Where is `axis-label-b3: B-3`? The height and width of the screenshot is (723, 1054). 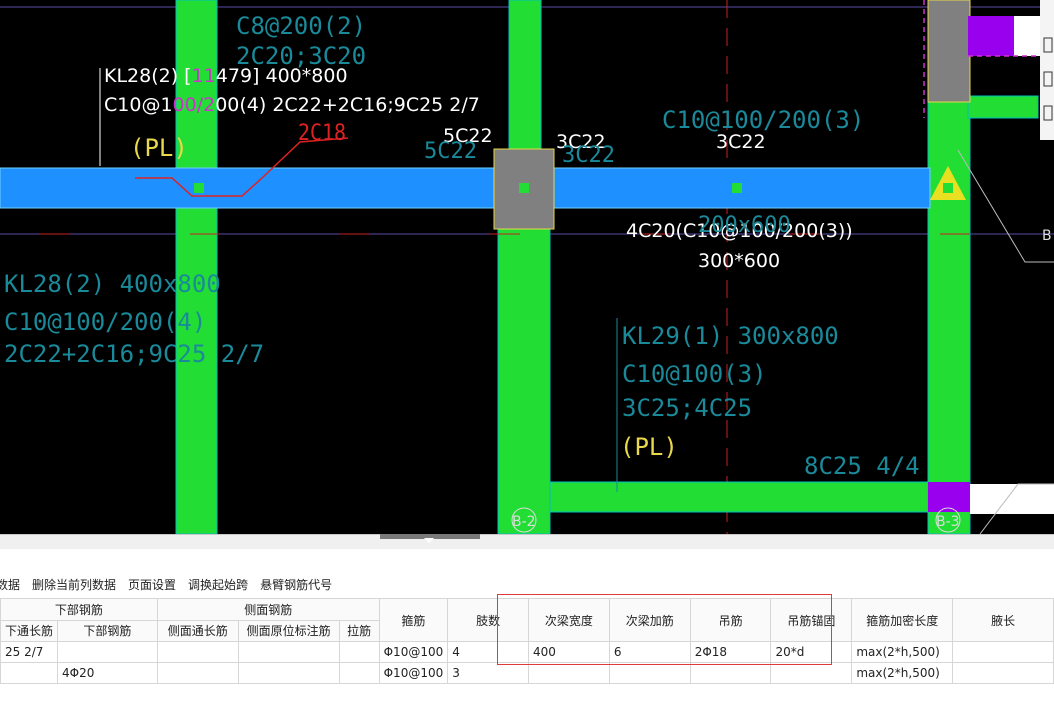
axis-label-b3: B-3 is located at coordinates (948, 522).